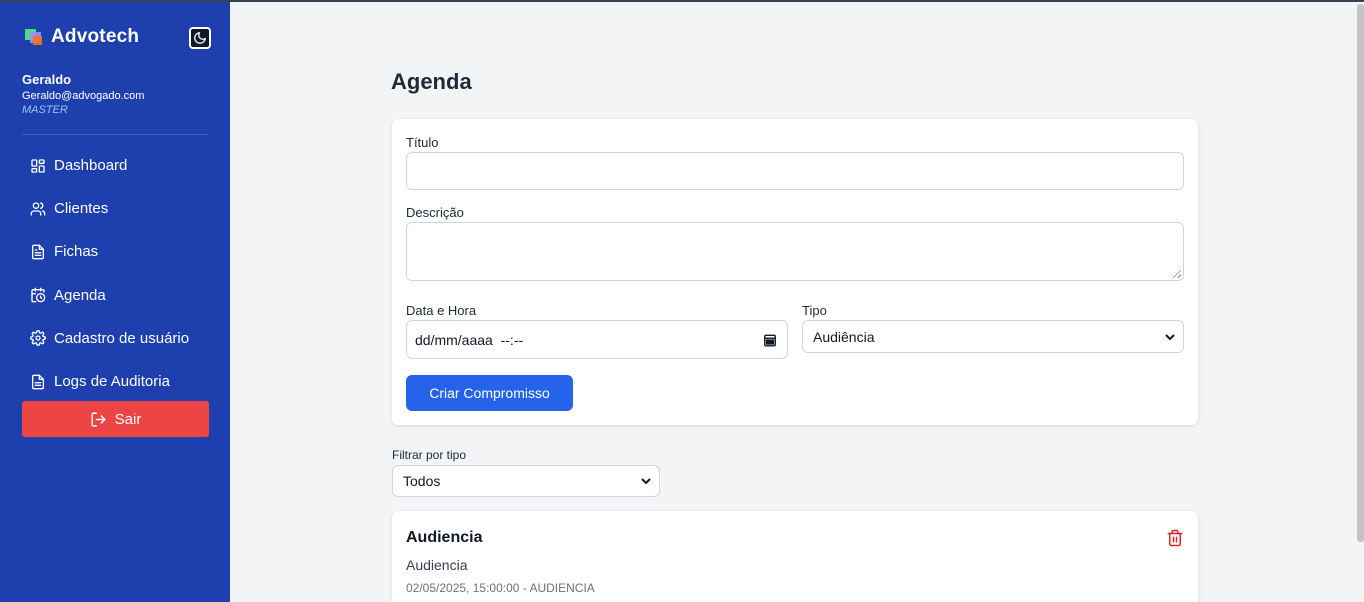 The width and height of the screenshot is (1364, 602). What do you see at coordinates (844, 336) in the screenshot?
I see `type-select-value: Audiência` at bounding box center [844, 336].